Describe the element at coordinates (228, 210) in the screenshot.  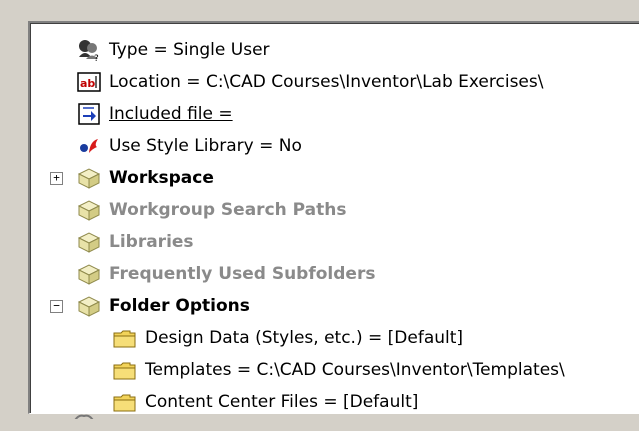
I see `tree-node-label: Workgroup Search Paths` at that location.